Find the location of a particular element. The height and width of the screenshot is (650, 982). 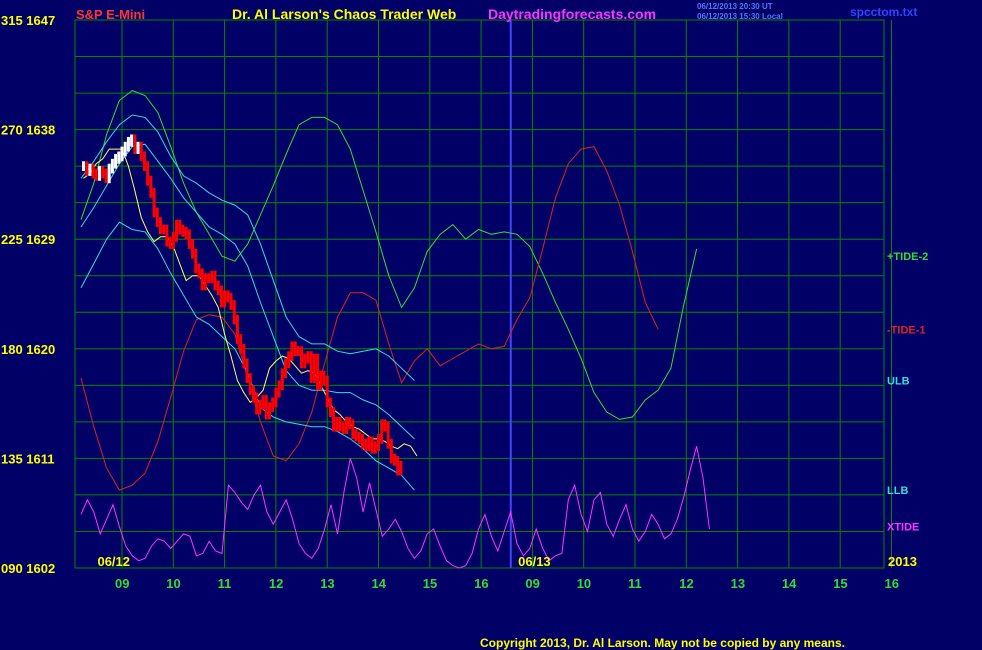

date-label: 06/12 is located at coordinates (113, 561).